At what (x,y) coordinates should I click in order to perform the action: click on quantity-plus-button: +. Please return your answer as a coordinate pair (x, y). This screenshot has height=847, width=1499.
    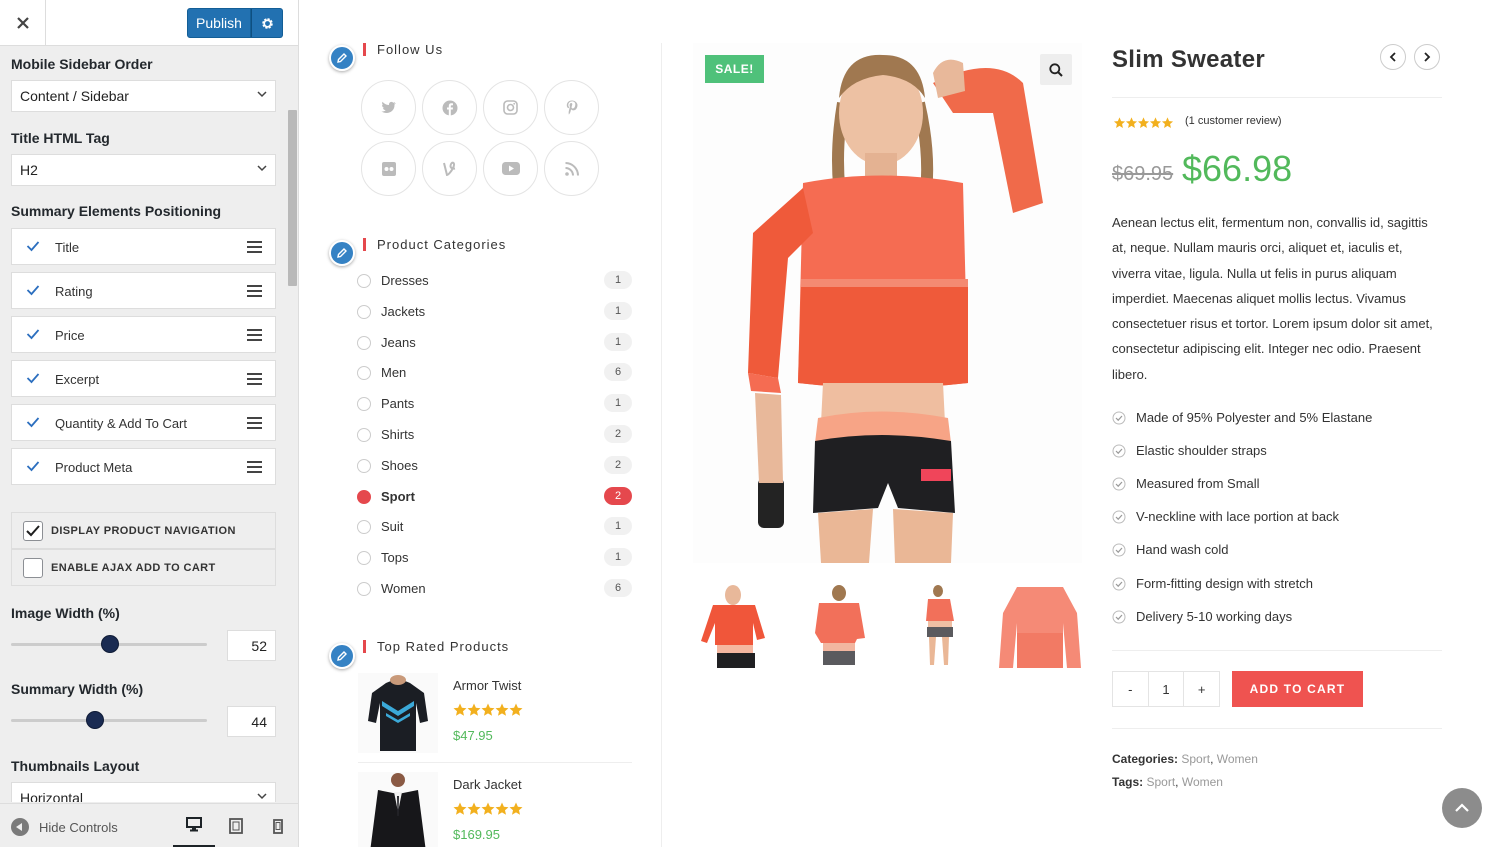
    Looking at the image, I should click on (1201, 689).